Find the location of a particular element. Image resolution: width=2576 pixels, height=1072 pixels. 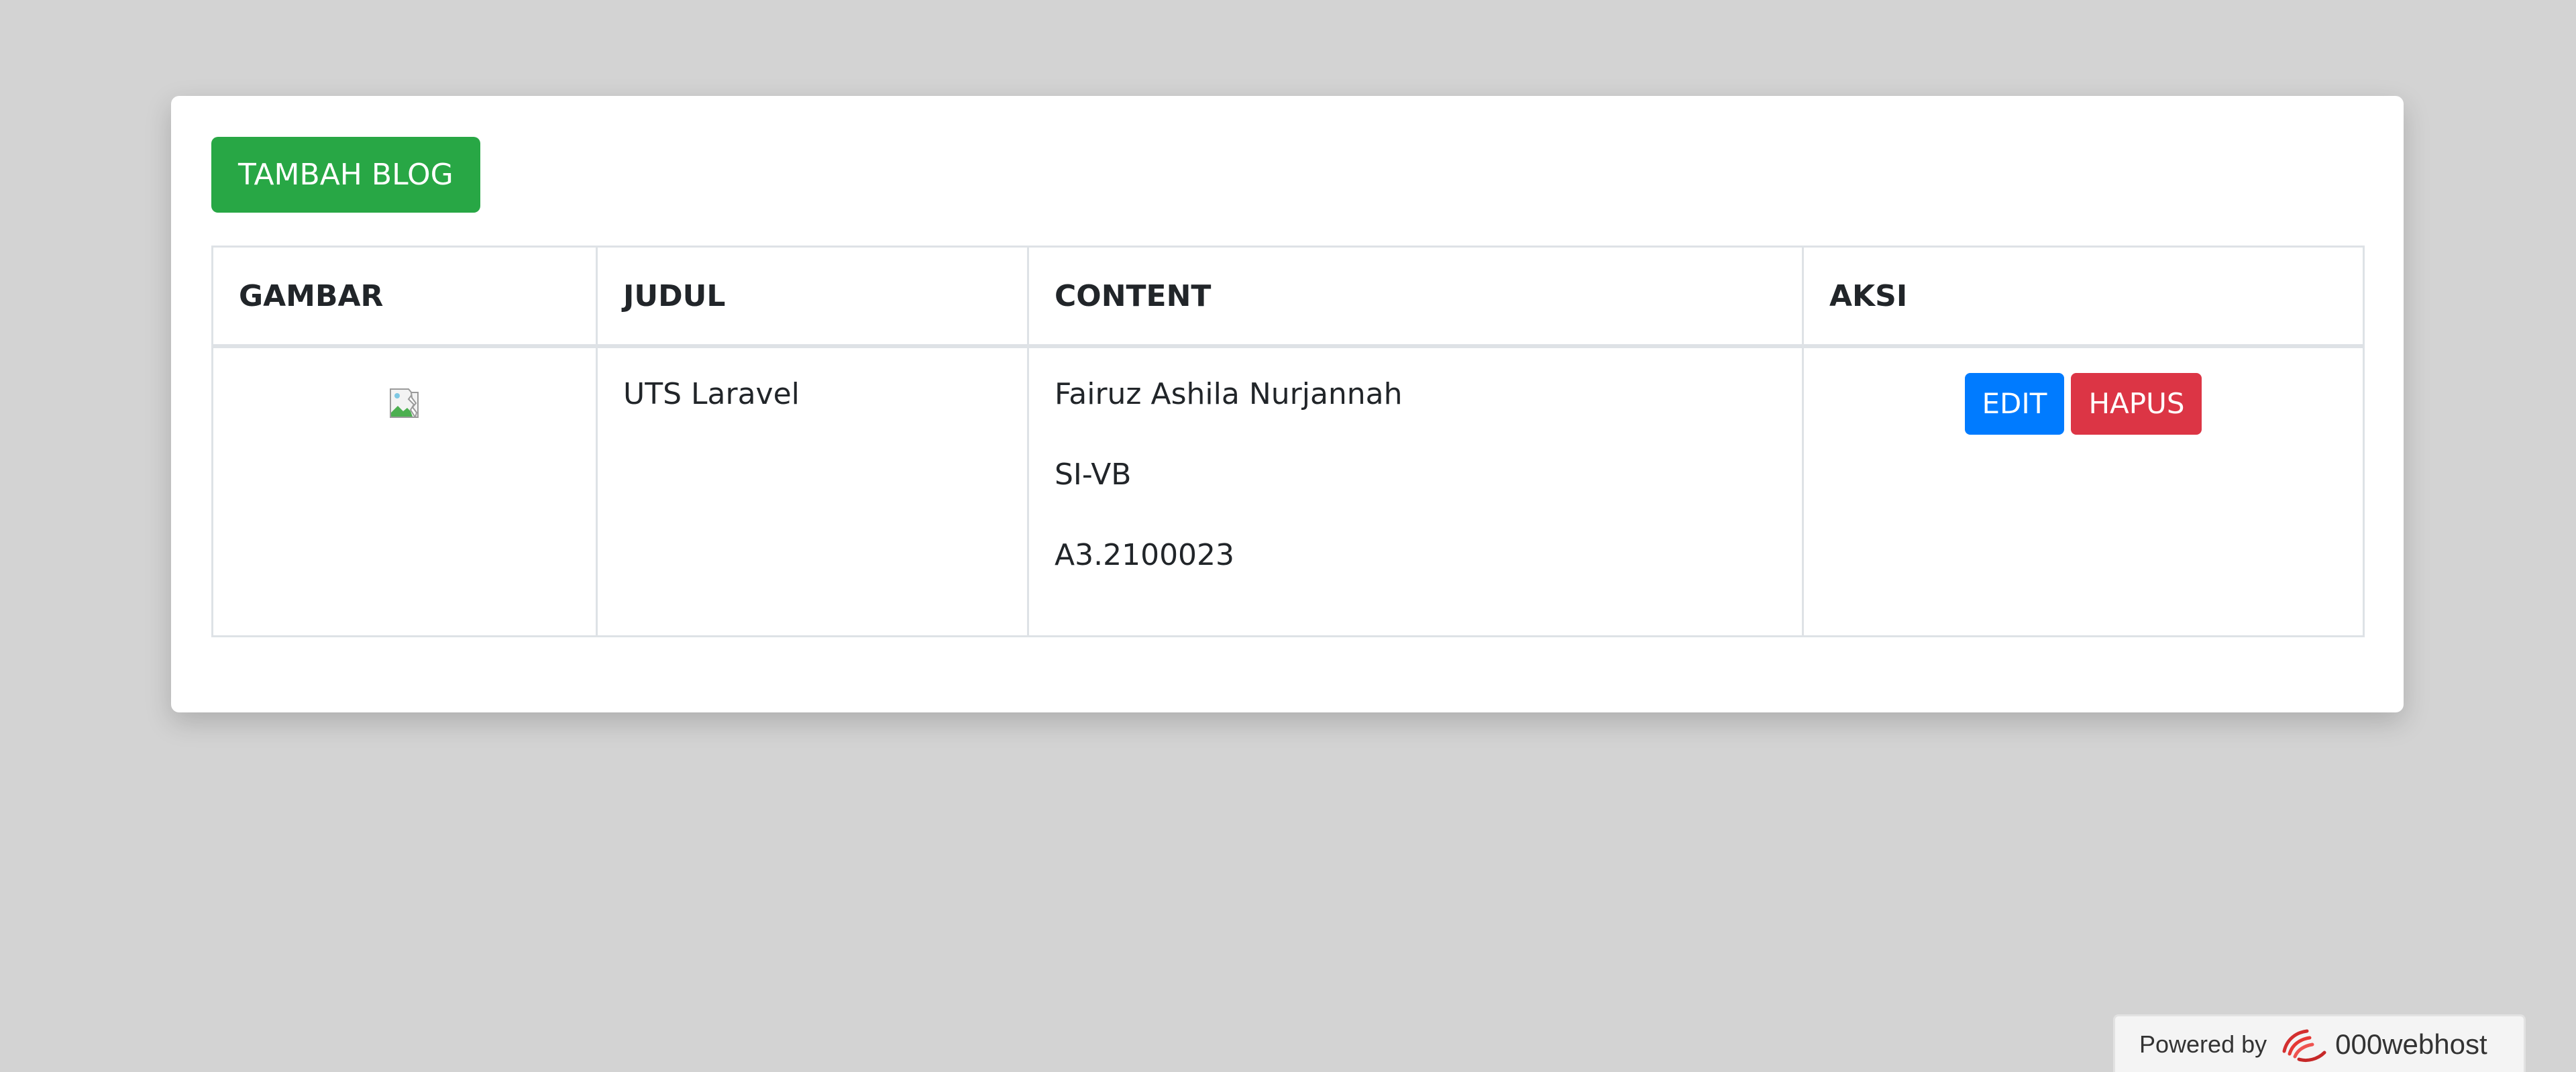

content-line: Fairuz Ashila Nurjannah is located at coordinates (1229, 394).